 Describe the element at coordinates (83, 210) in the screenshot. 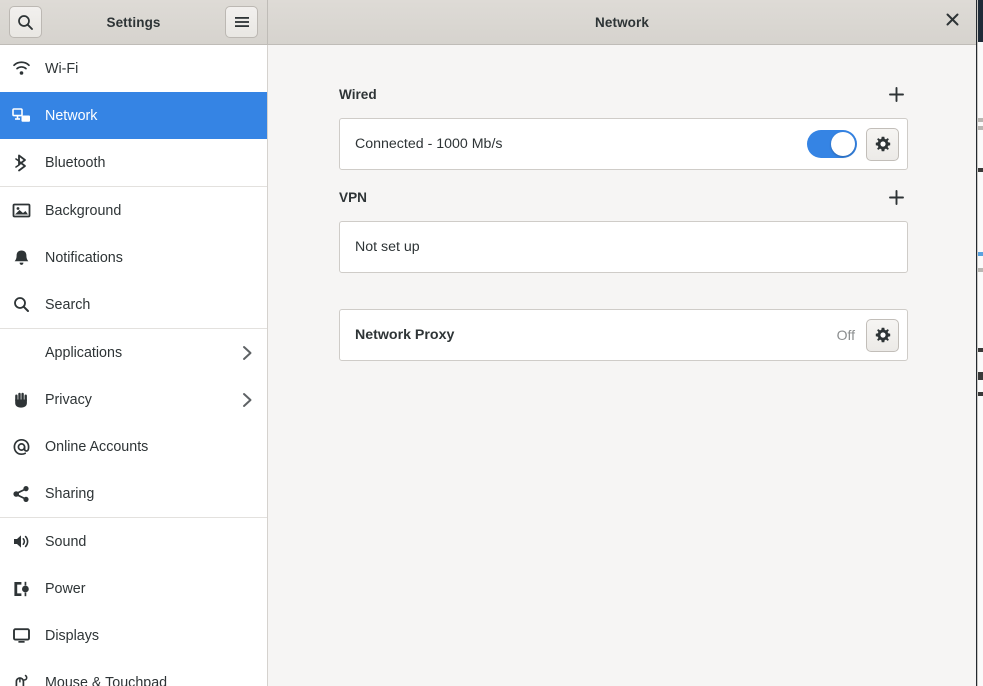

I see `sidebar-item-label: Background` at that location.